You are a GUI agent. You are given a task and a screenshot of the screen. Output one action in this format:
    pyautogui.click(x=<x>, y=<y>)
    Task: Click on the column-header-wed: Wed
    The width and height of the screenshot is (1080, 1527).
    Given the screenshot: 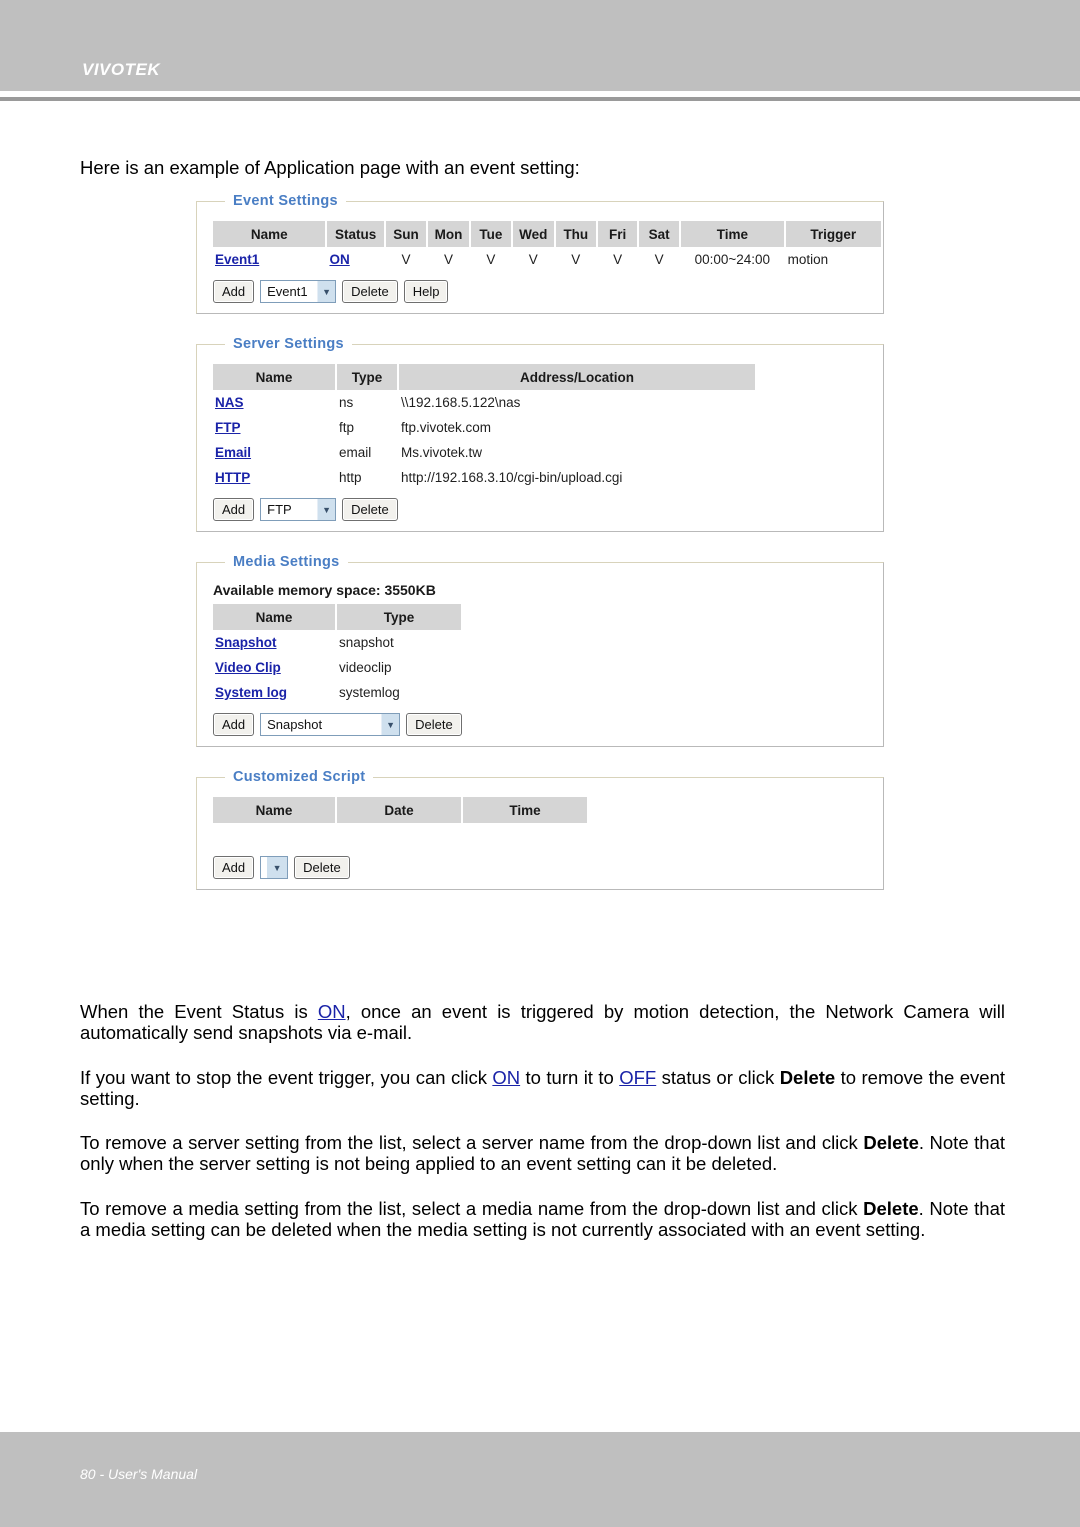 What is the action you would take?
    pyautogui.click(x=533, y=234)
    